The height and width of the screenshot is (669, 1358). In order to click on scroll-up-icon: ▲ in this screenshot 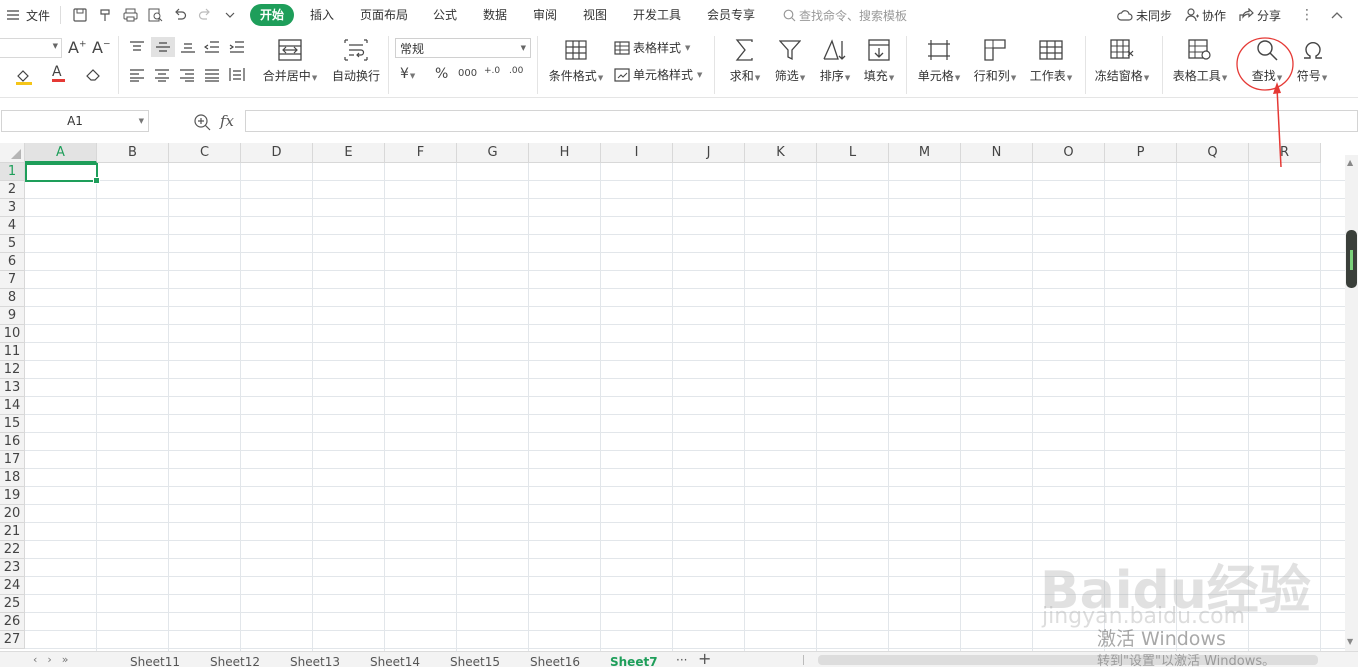, I will do `click(1350, 162)`.